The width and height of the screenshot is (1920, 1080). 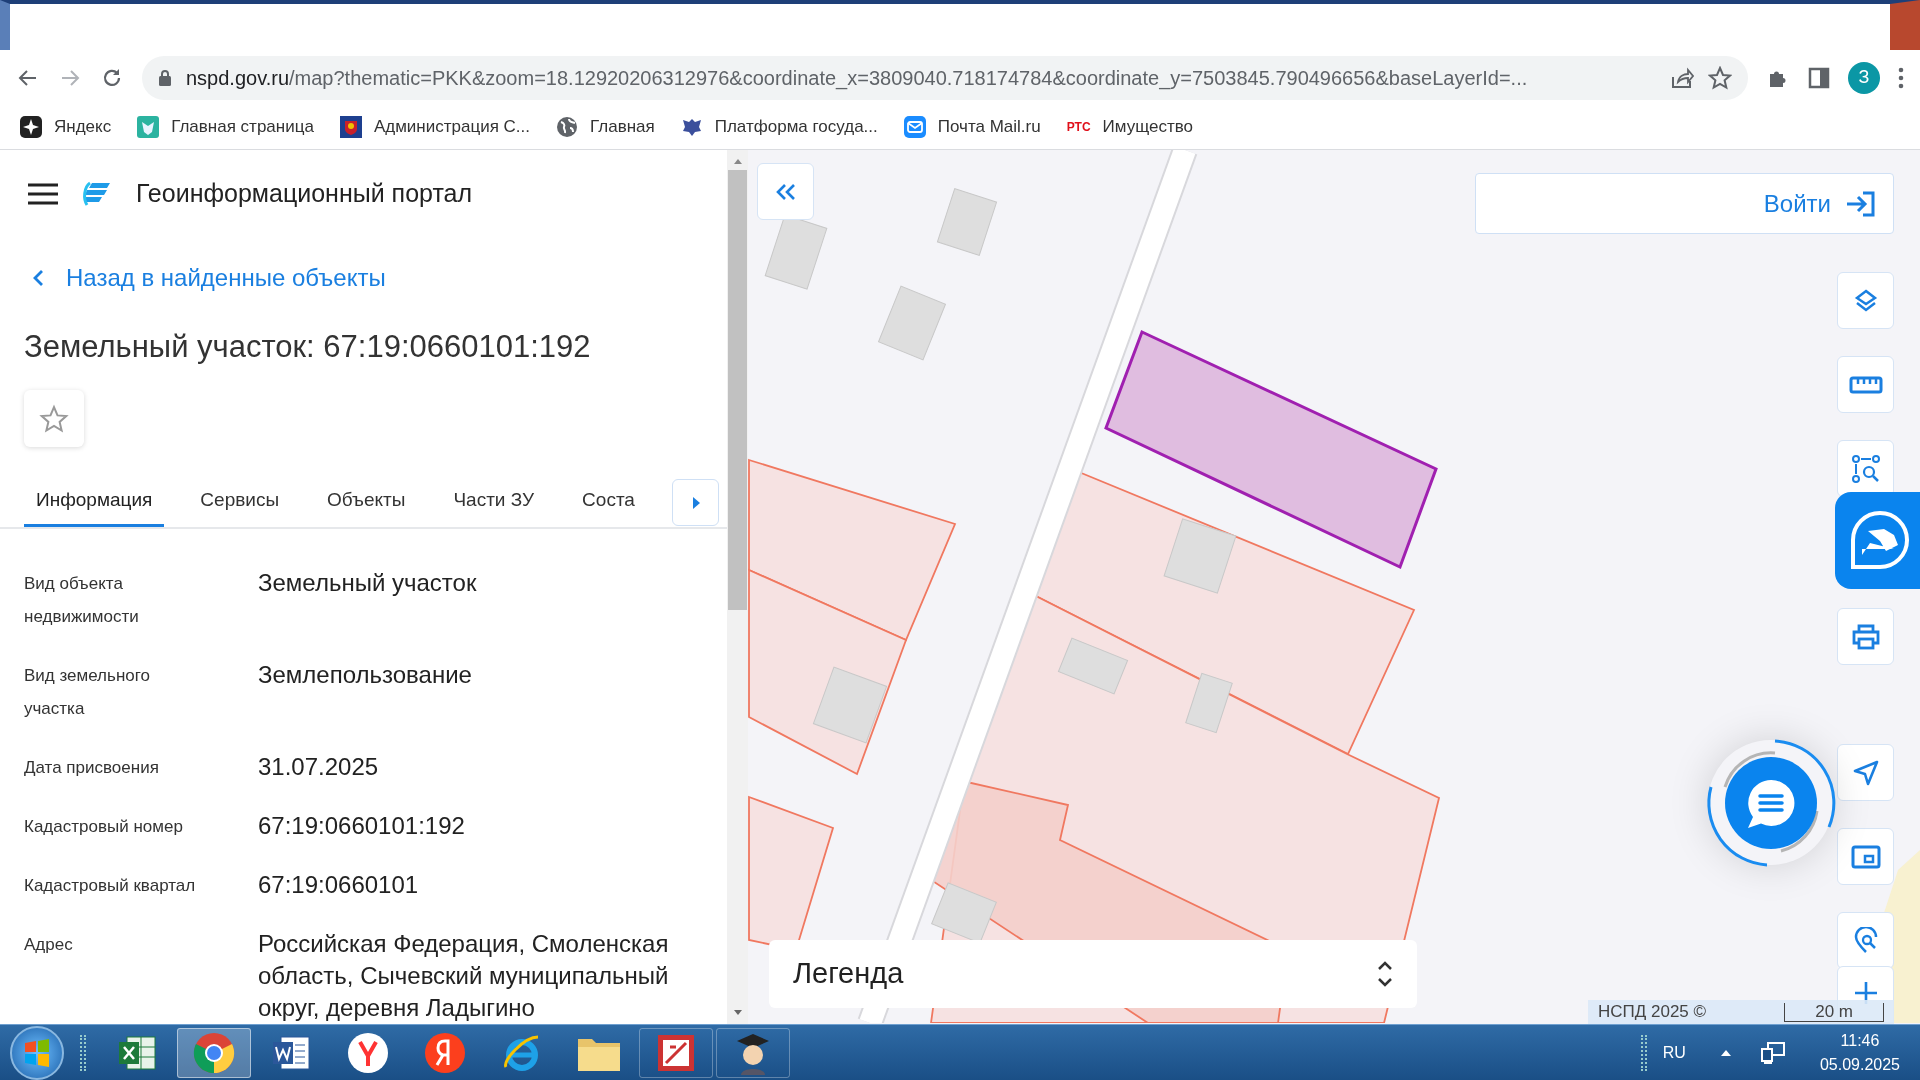 I want to click on windows-logo-icon, so click(x=37, y=1052).